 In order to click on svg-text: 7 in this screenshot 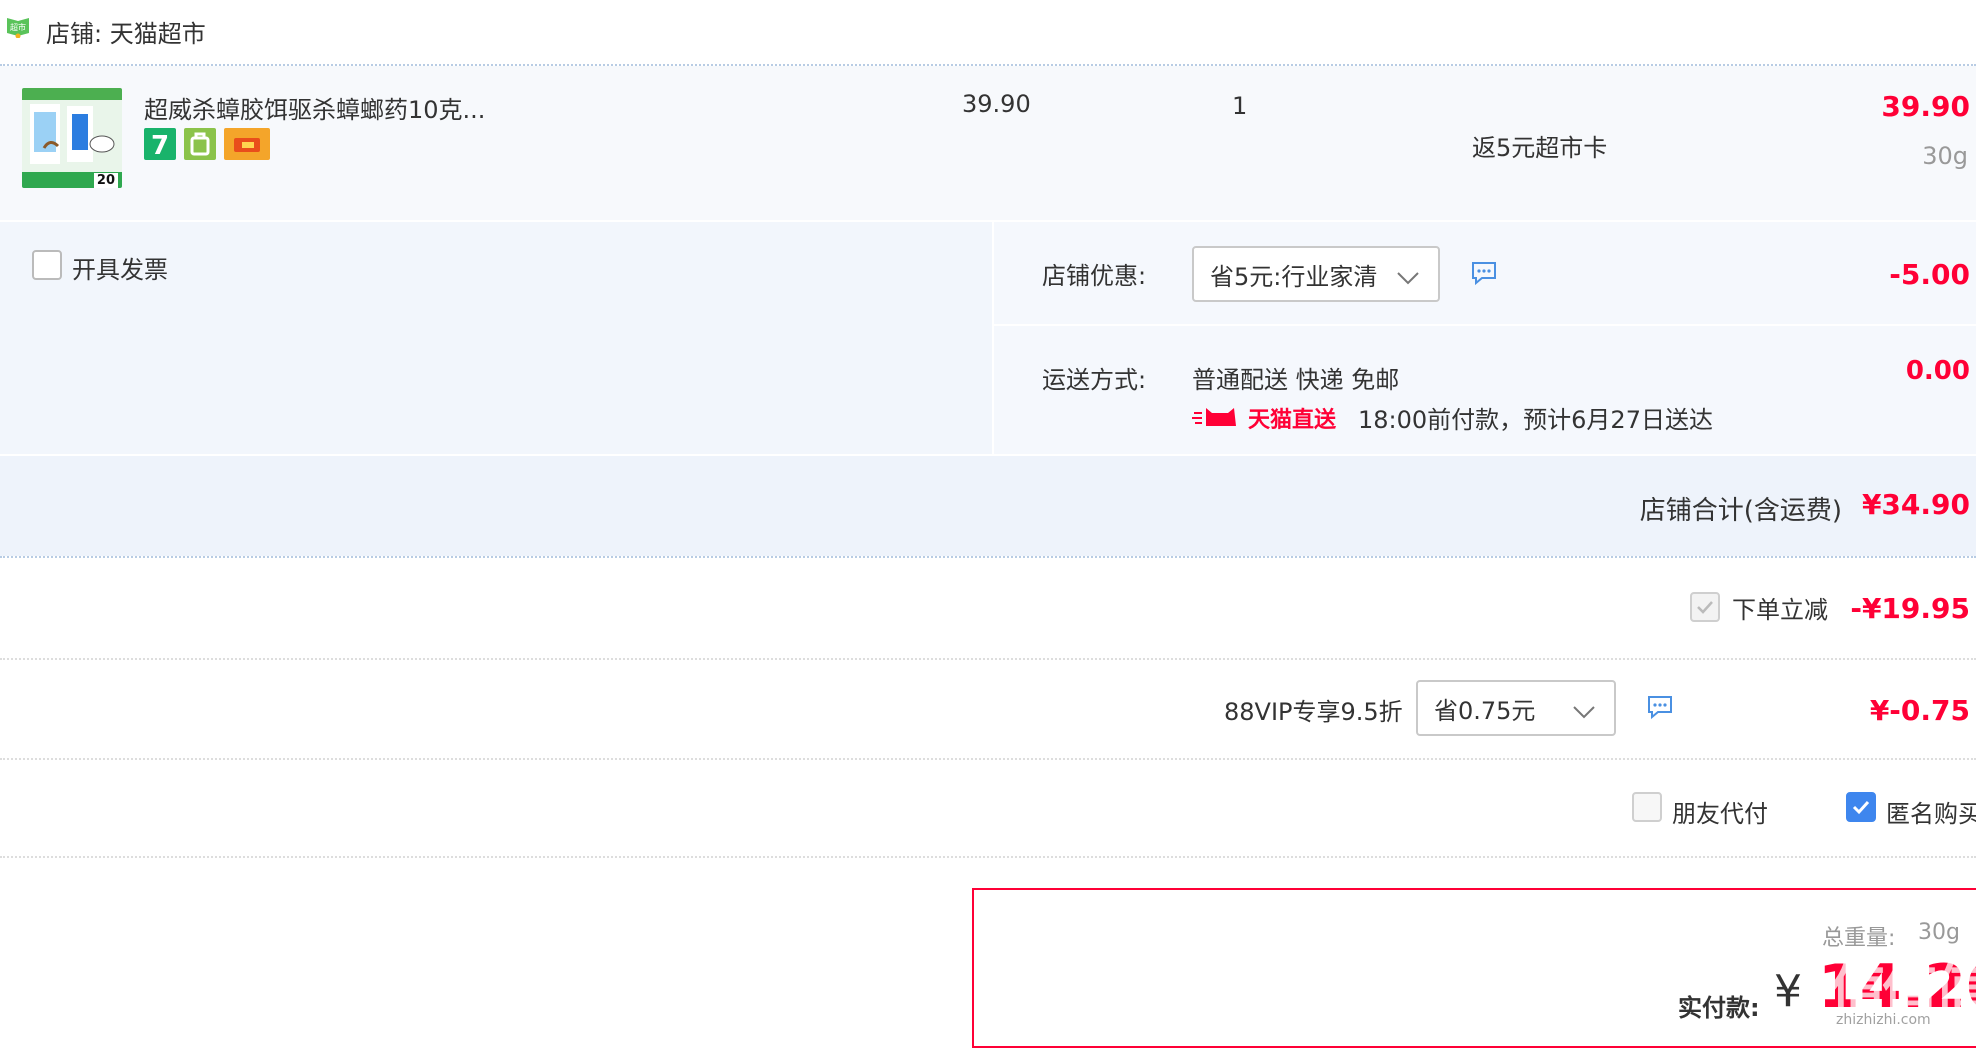, I will do `click(160, 145)`.